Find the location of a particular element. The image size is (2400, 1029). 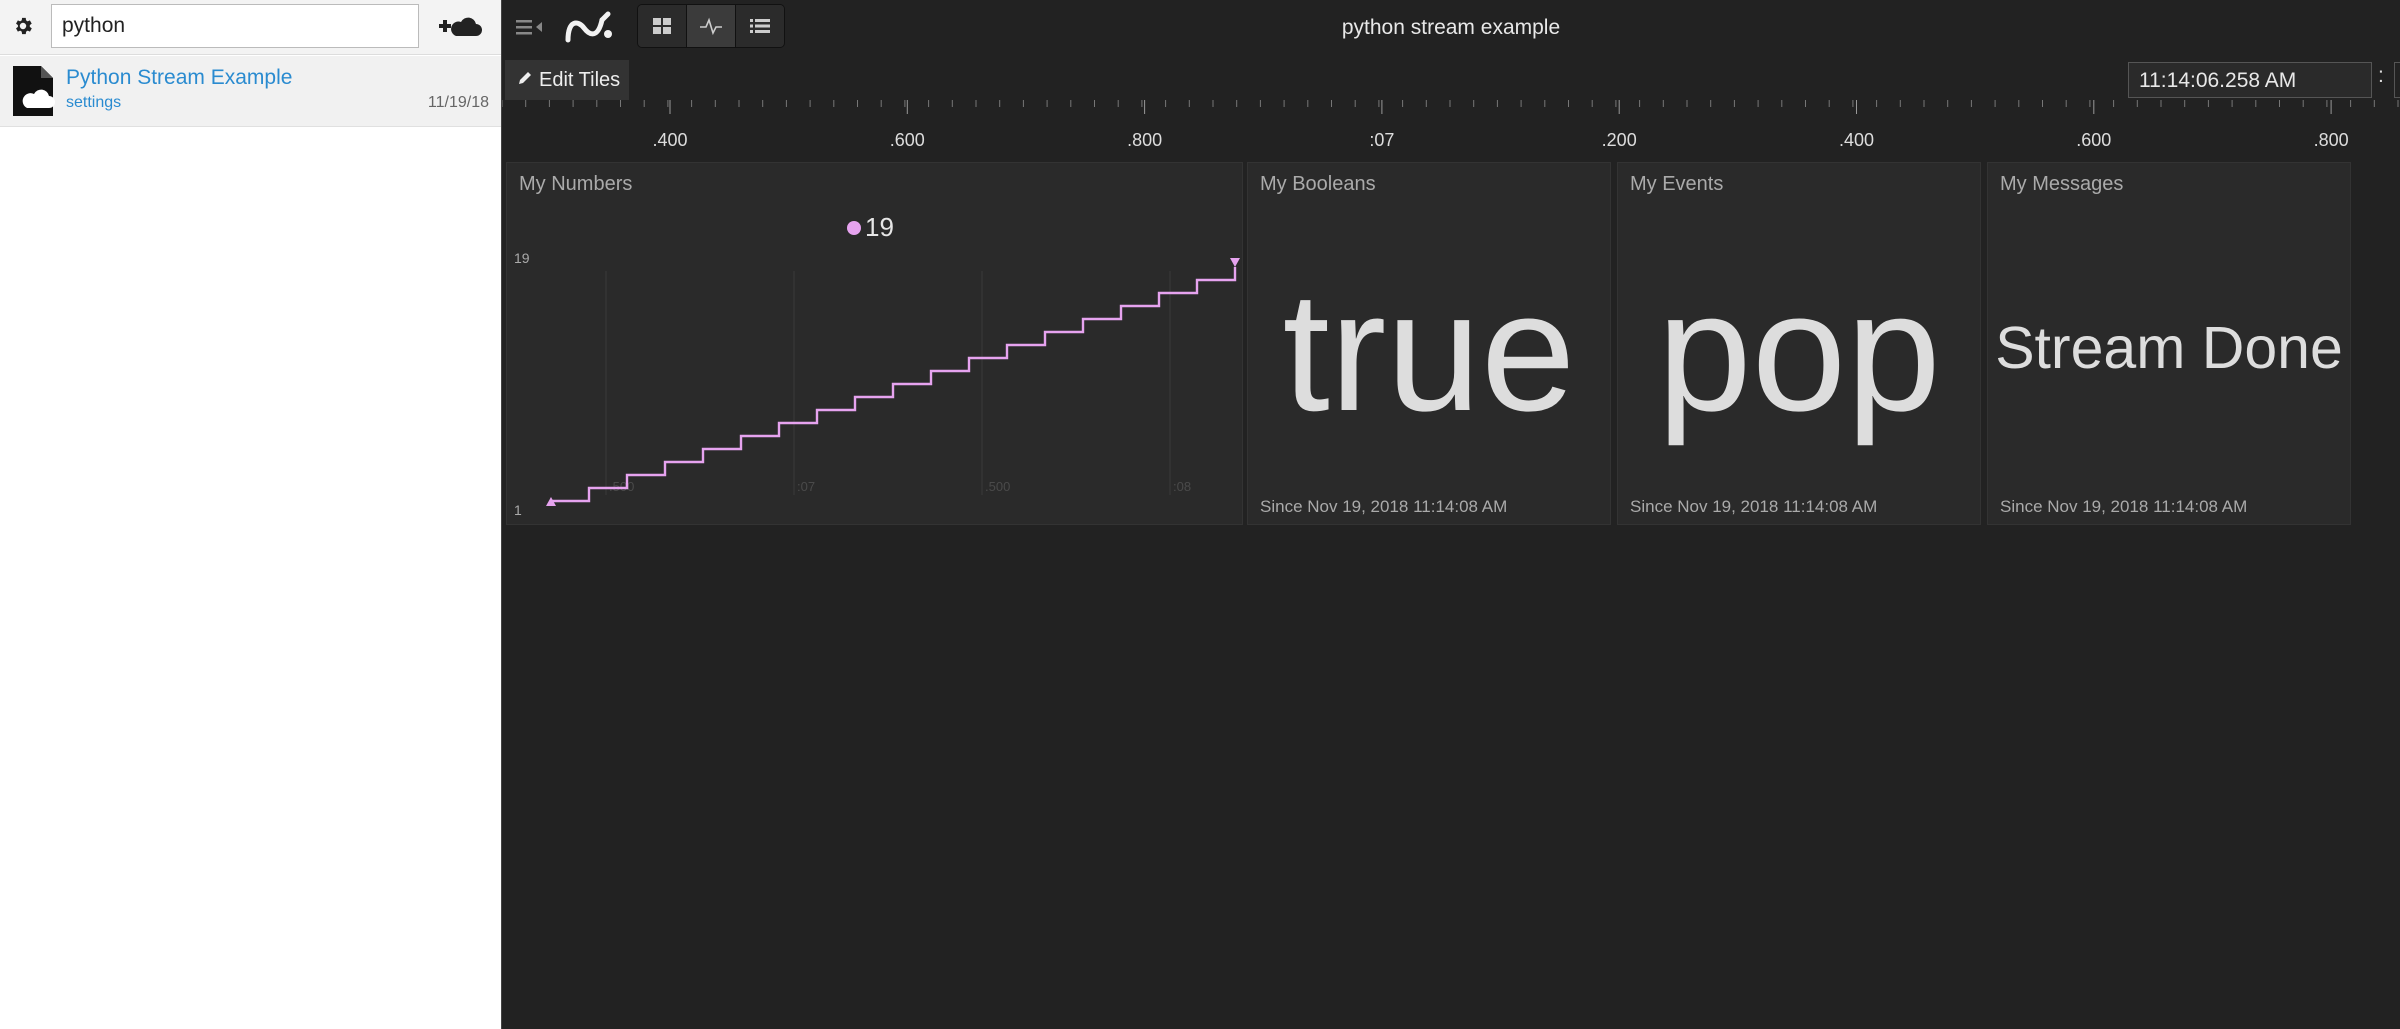

item-settings-link: settings is located at coordinates (93, 103).